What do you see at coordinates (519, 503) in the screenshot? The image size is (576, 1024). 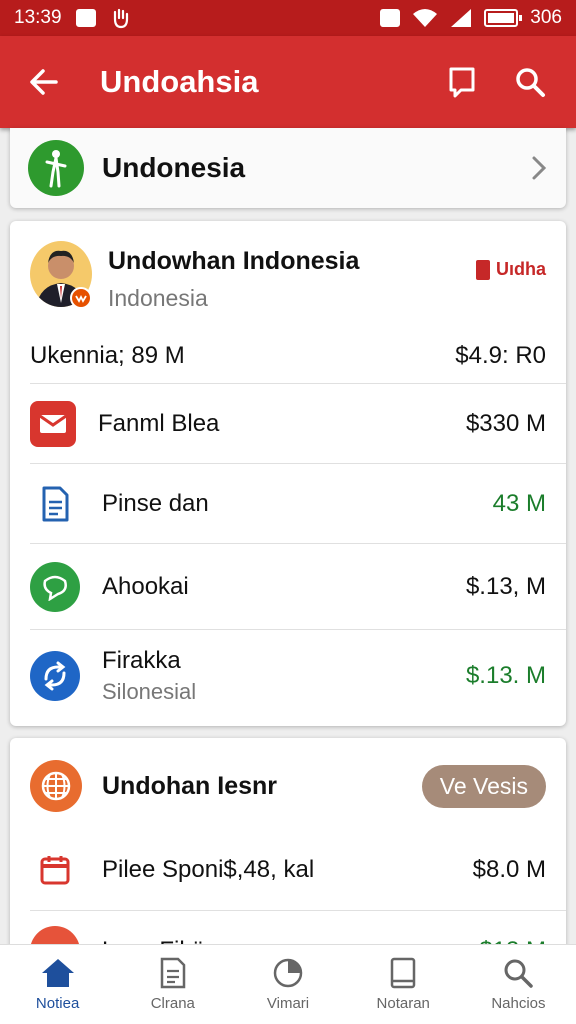 I see `item-value: 43 M` at bounding box center [519, 503].